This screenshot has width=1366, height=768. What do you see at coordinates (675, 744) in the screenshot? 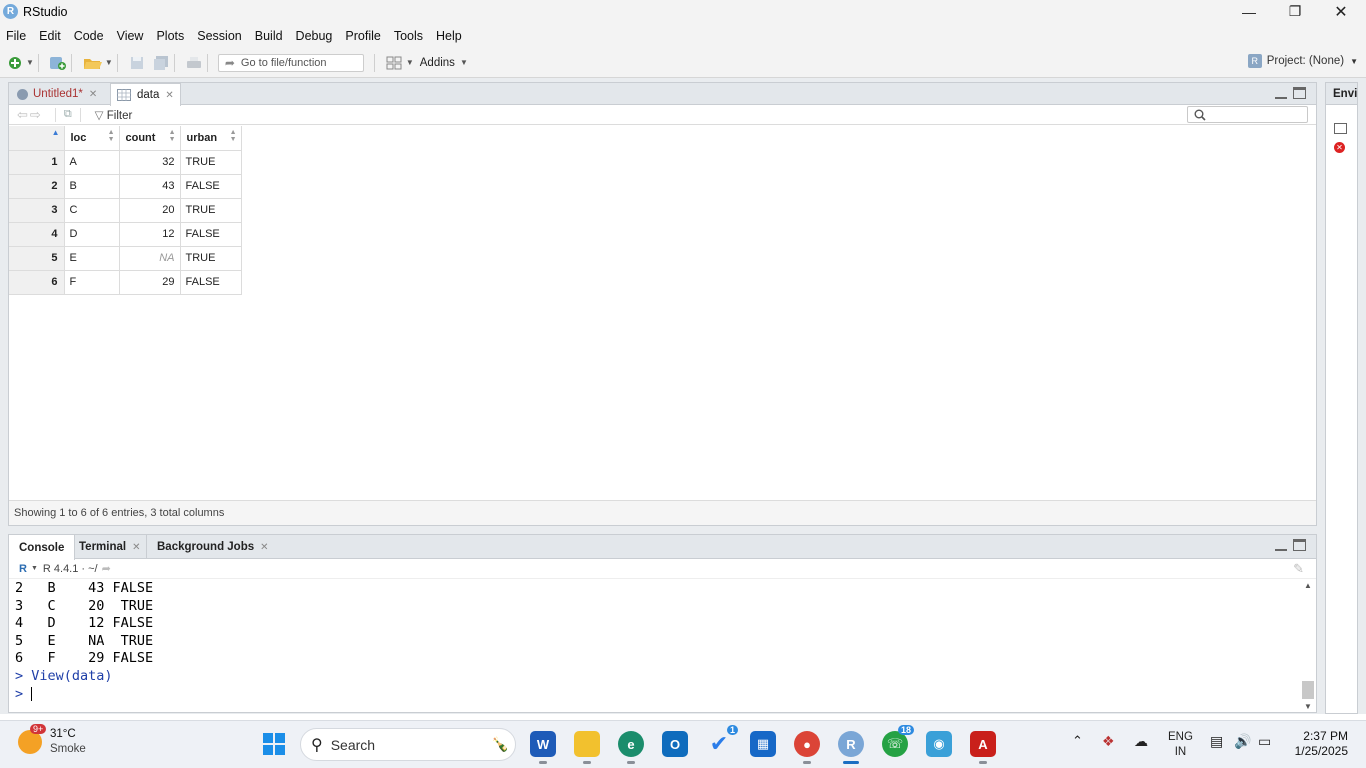
I see `outlook-app-icon: O` at bounding box center [675, 744].